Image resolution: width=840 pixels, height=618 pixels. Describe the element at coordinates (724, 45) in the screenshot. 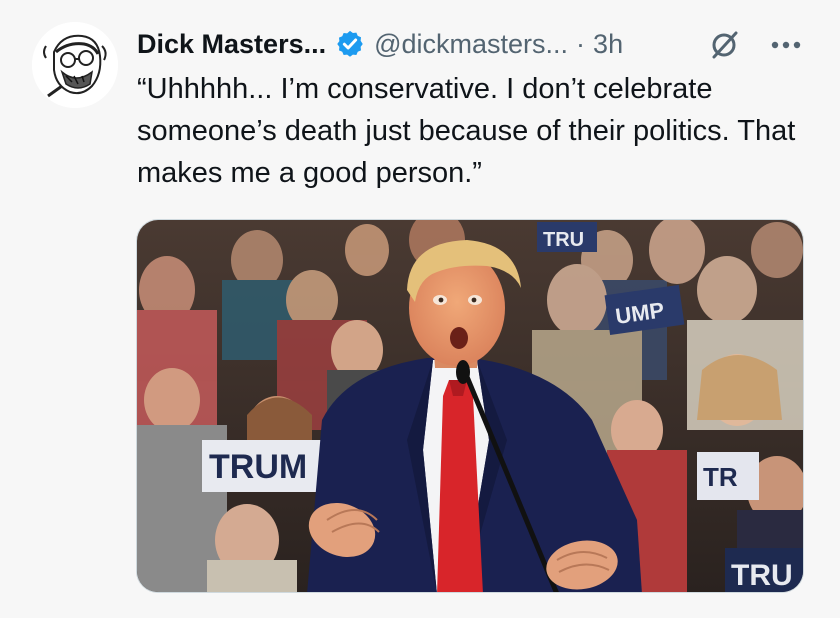

I see `grok-icon` at that location.